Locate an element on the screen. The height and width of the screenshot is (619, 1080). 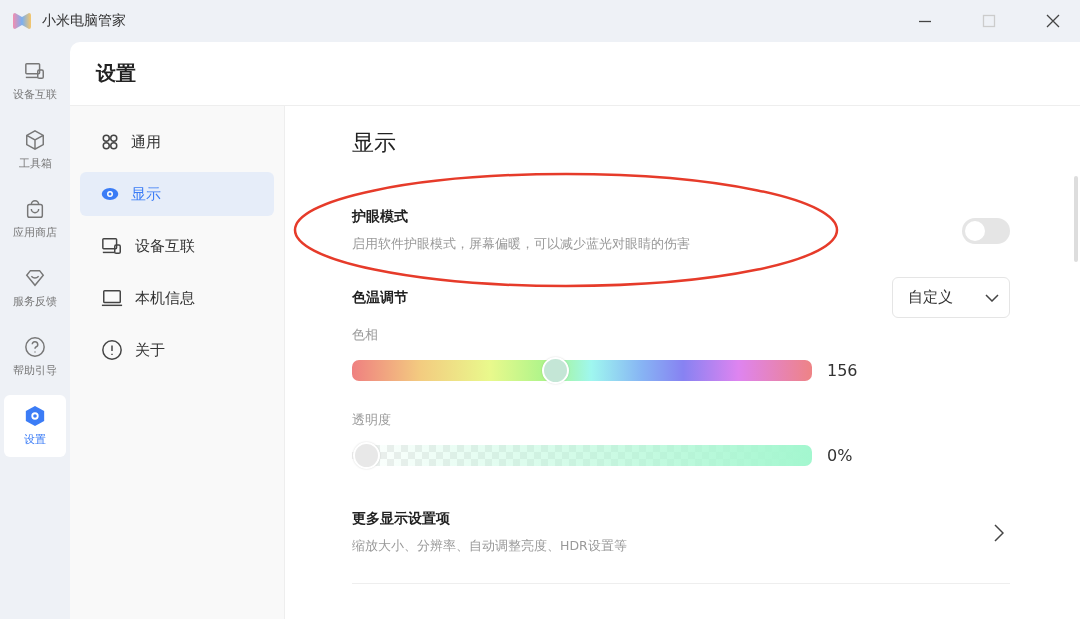
minimize-icon is located at coordinates (925, 21).